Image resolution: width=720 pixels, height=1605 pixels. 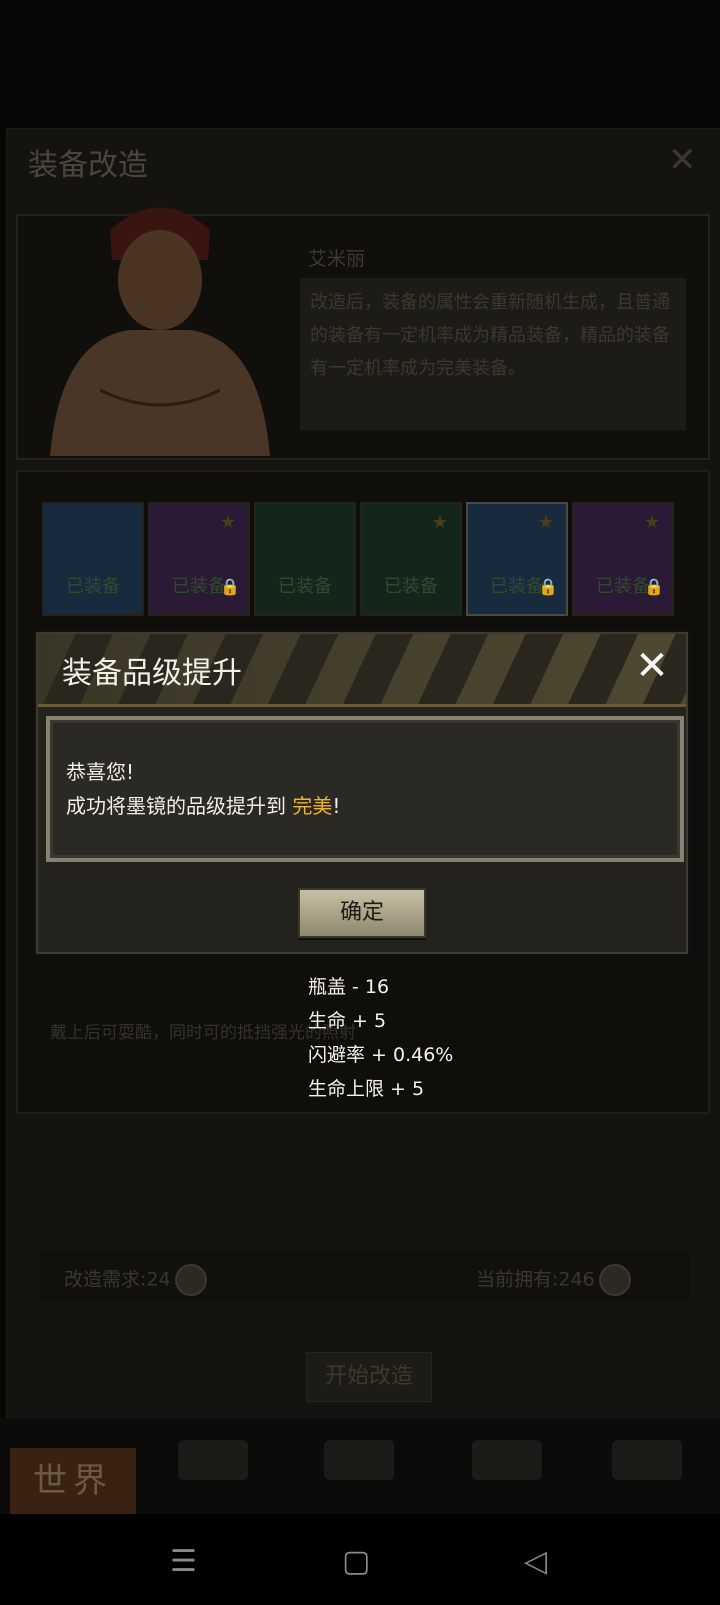 What do you see at coordinates (88, 165) in the screenshot?
I see `panel-title: 装备改造` at bounding box center [88, 165].